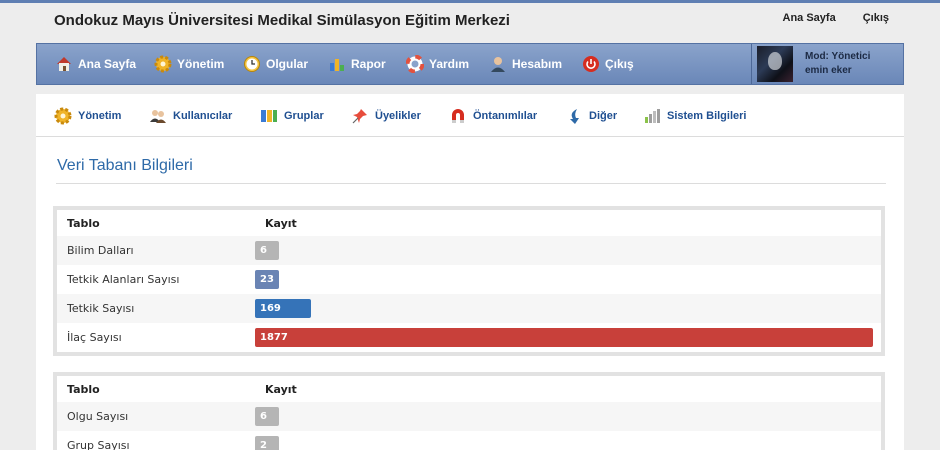 This screenshot has height=450, width=940. What do you see at coordinates (125, 165) in the screenshot?
I see `section-title: Veri Tabanı Bilgileri` at bounding box center [125, 165].